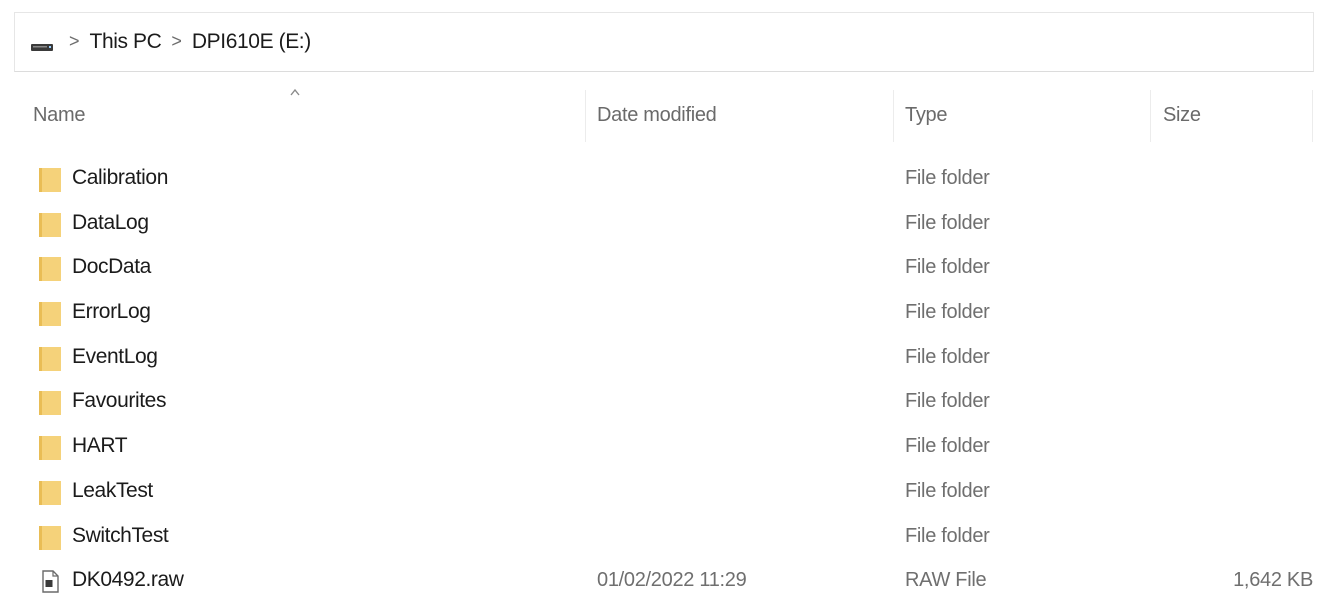 The width and height of the screenshot is (1321, 605). What do you see at coordinates (1182, 115) in the screenshot?
I see `column-header-size: Size` at bounding box center [1182, 115].